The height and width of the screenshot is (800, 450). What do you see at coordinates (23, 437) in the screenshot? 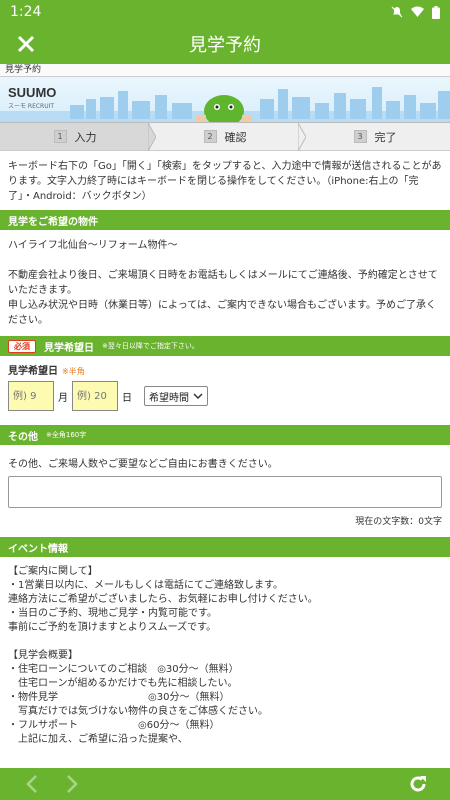
I see `section-title: その他` at bounding box center [23, 437].